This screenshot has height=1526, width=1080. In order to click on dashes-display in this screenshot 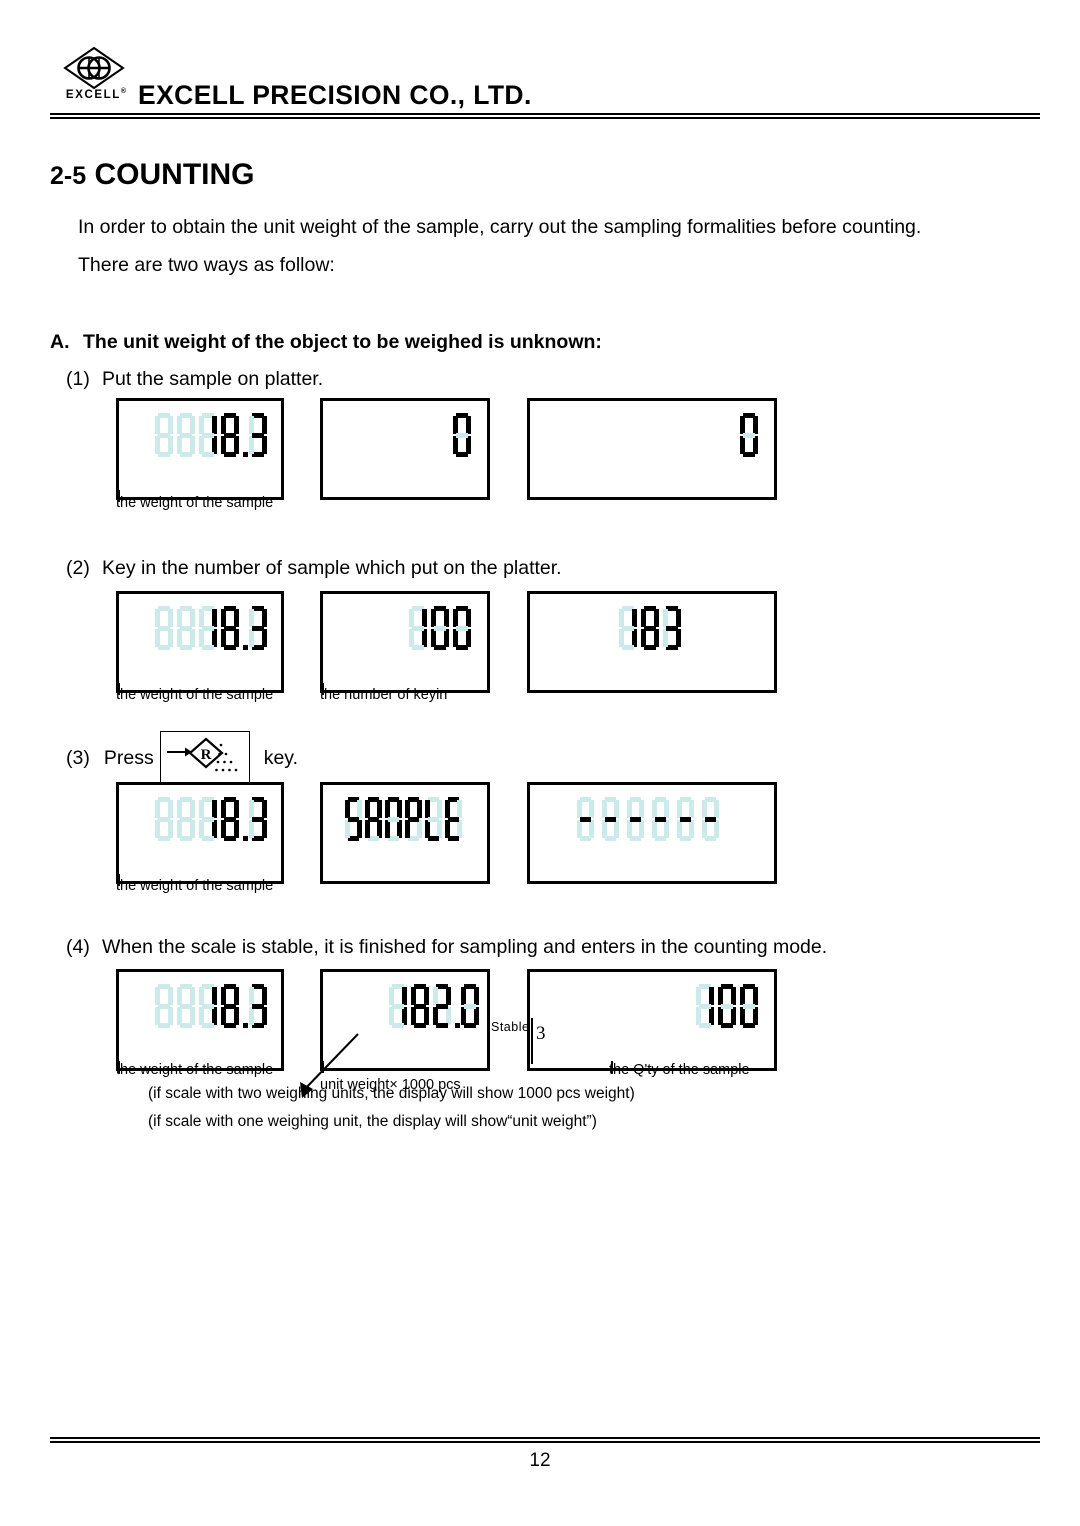, I will do `click(652, 833)`.